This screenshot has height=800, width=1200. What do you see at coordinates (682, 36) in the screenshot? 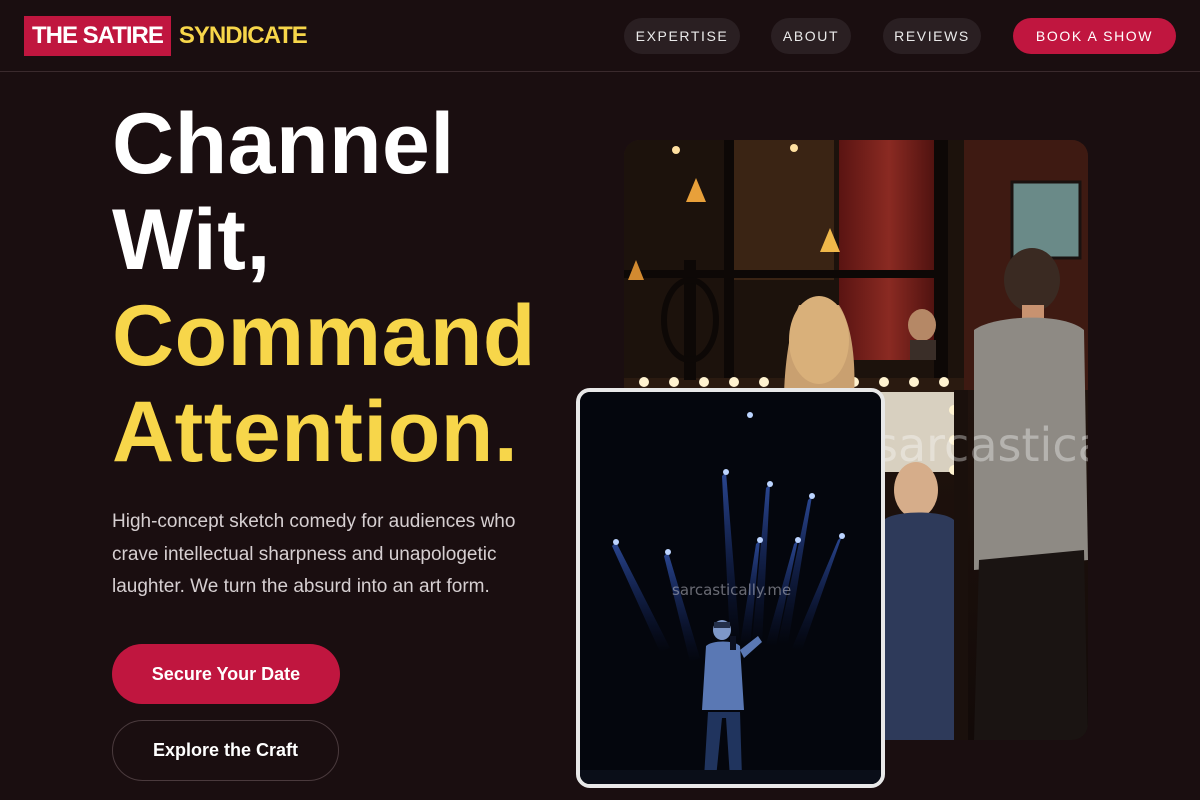
I see `nav-link-expertise: EXPERTISE` at bounding box center [682, 36].